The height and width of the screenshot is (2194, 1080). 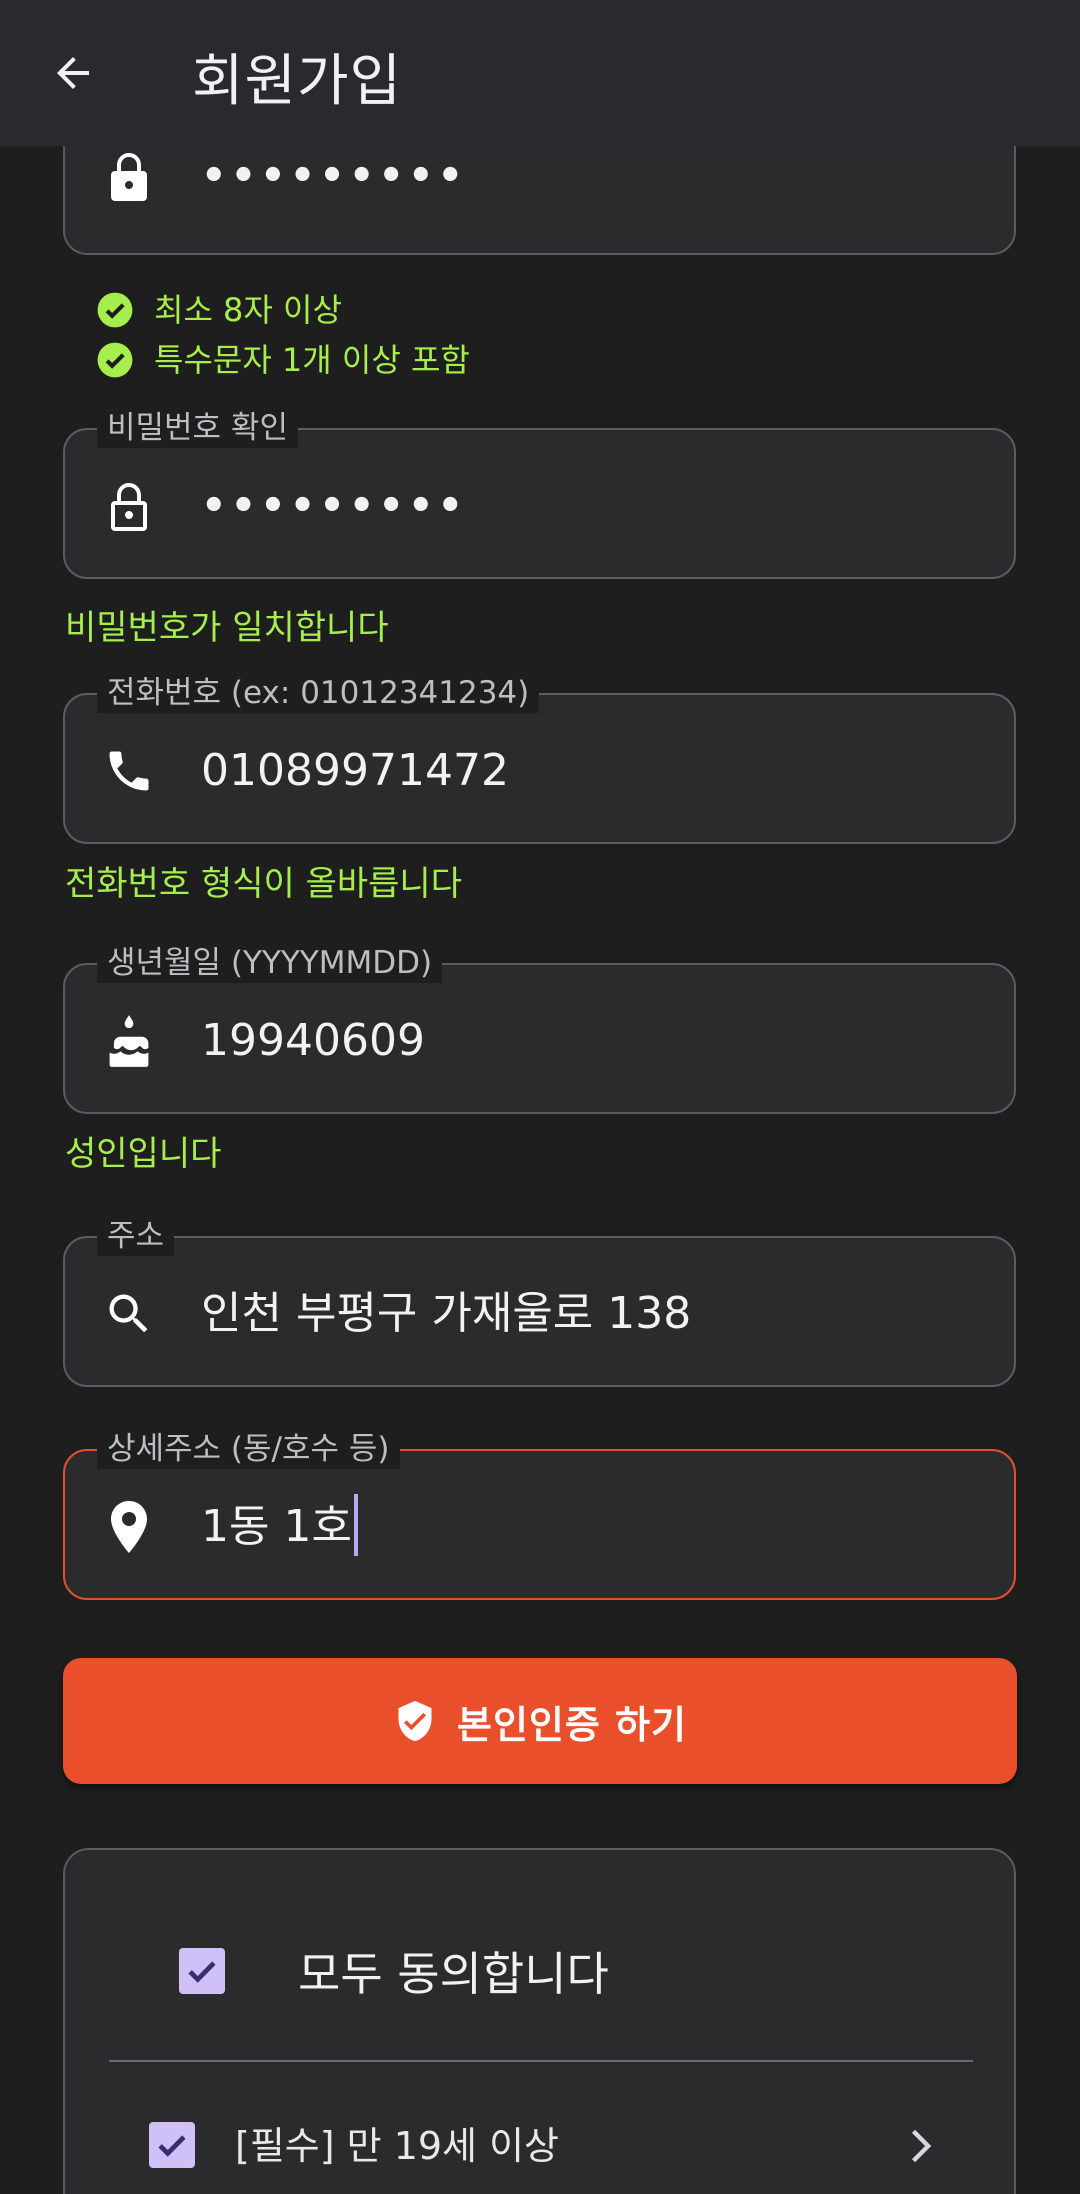 I want to click on address-value: 인천 부평구 가재울로 138, so click(x=446, y=1313).